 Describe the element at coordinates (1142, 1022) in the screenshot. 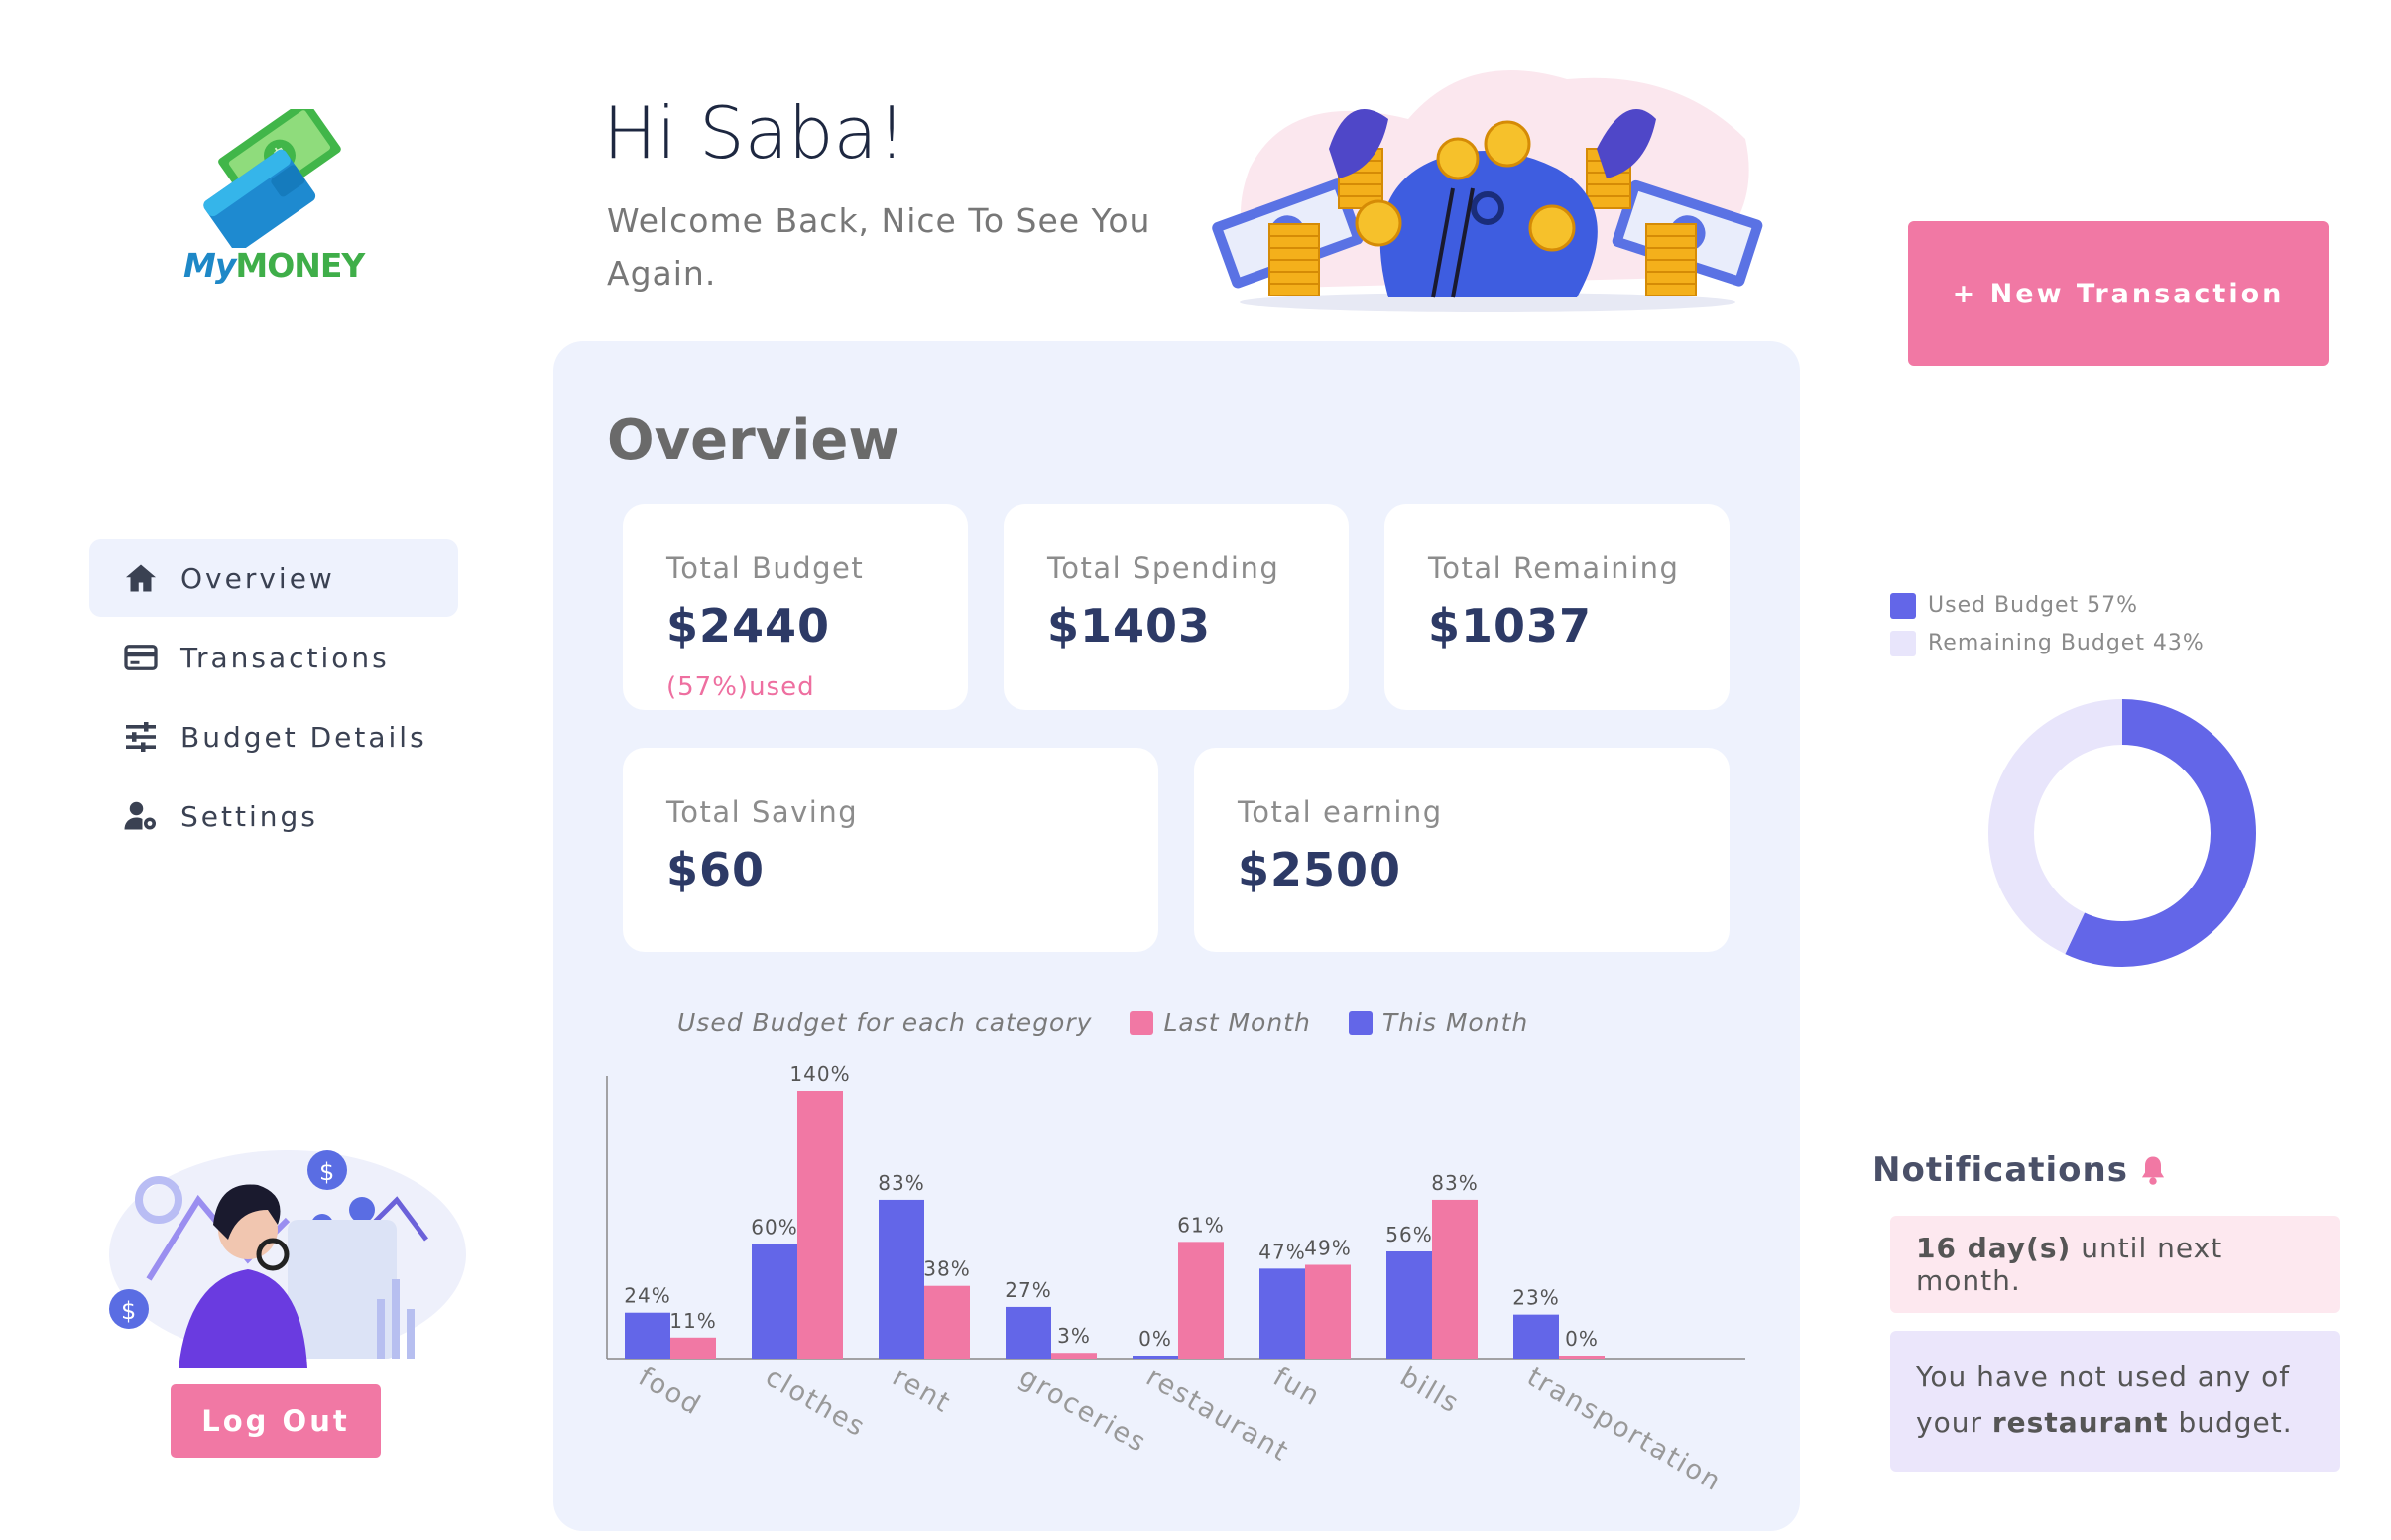

I see `legend-swatch-last-month` at that location.